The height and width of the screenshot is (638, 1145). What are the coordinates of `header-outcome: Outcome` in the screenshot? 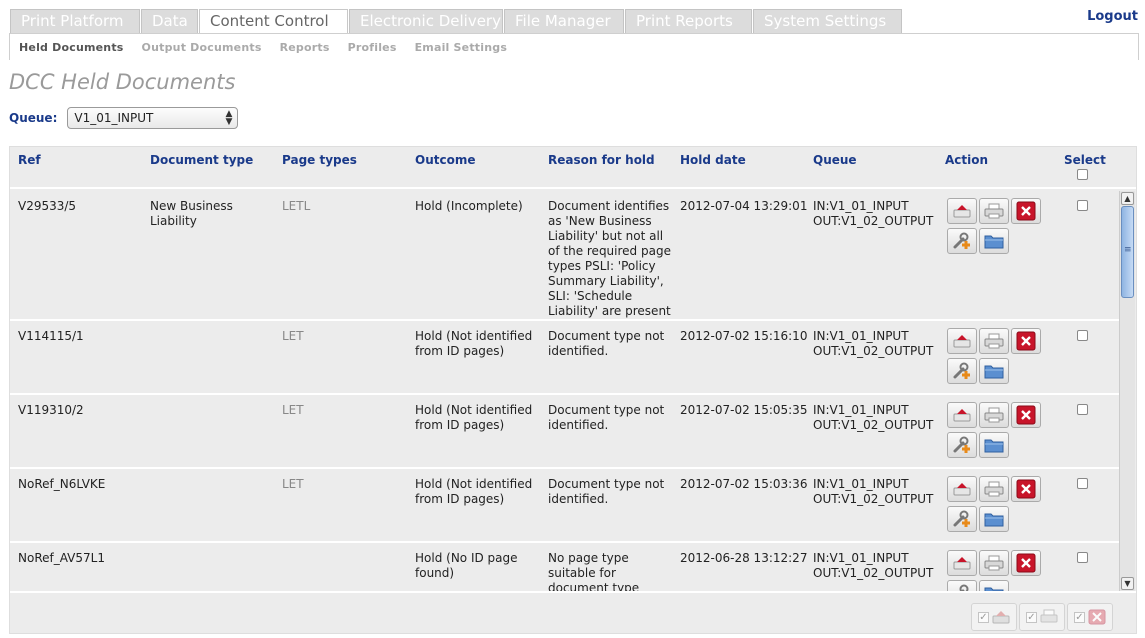 It's located at (445, 160).